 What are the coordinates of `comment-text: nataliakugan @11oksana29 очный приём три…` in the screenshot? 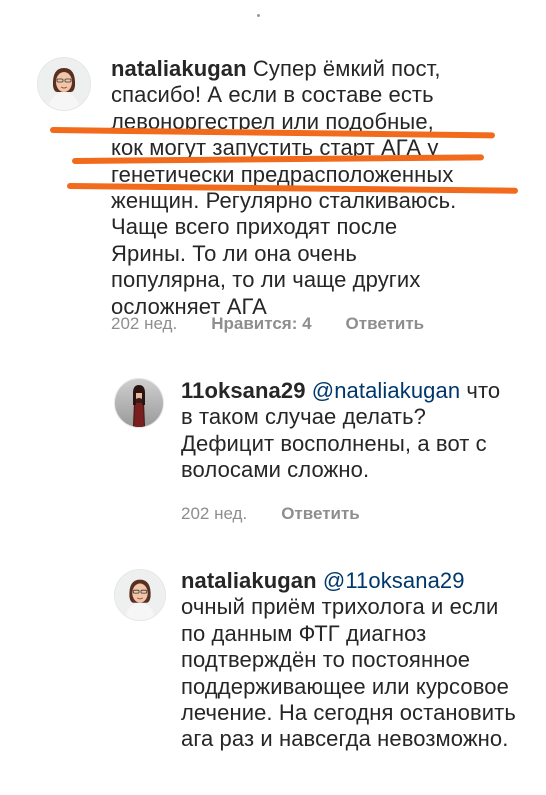 It's located at (351, 660).